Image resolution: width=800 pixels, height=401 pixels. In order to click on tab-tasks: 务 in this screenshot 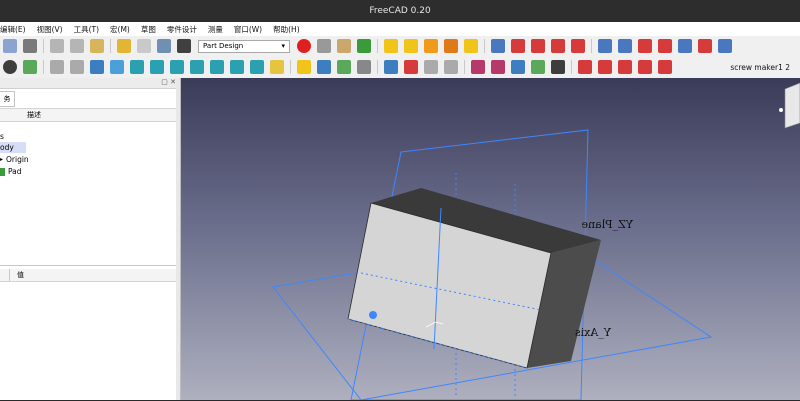, I will do `click(7, 99)`.